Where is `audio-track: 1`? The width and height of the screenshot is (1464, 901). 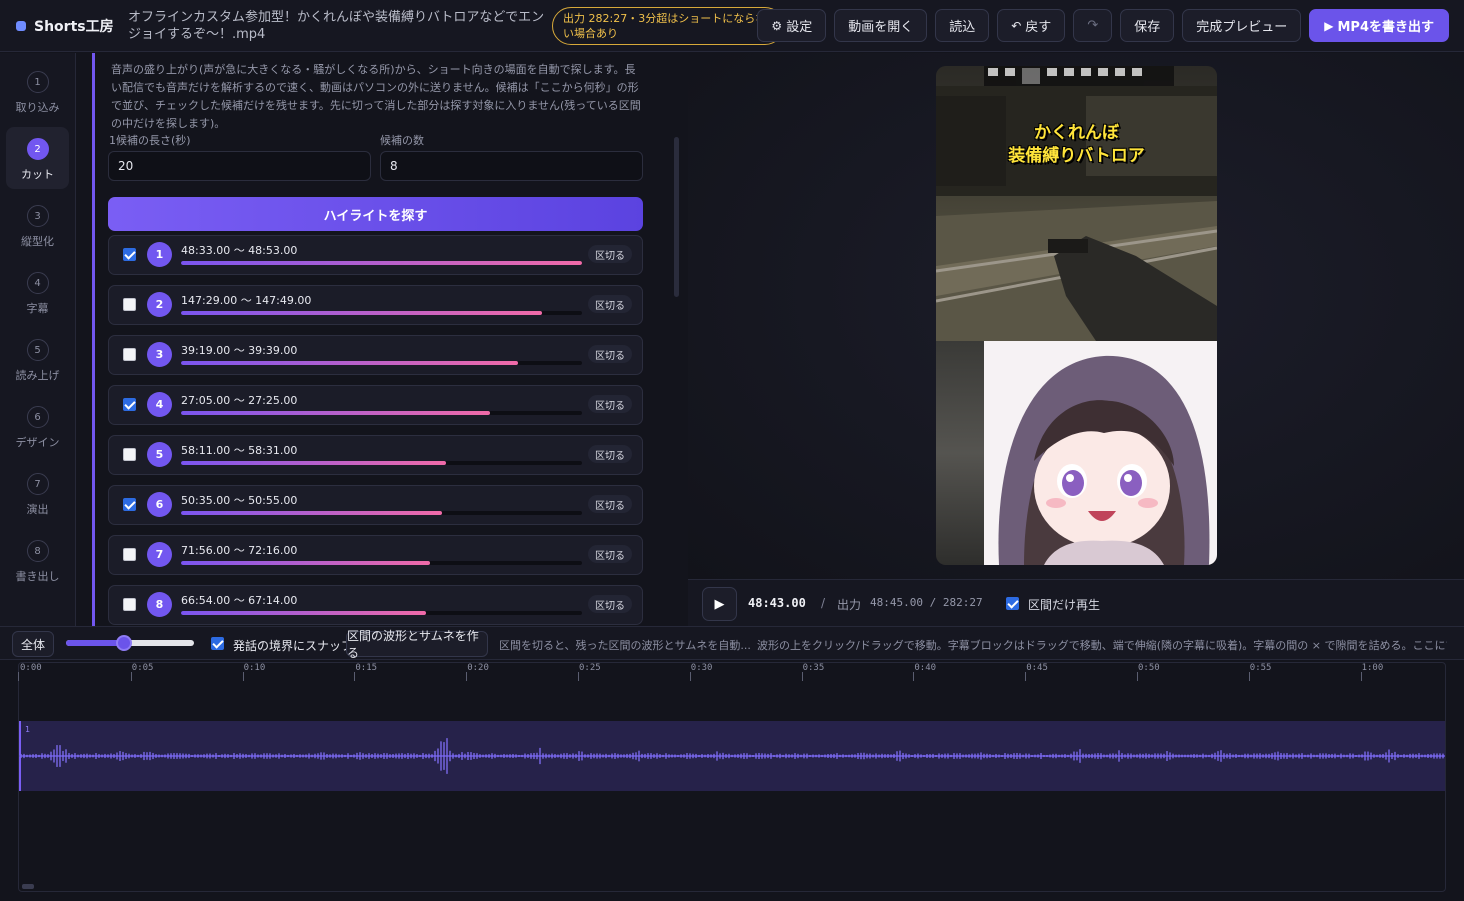 audio-track: 1 is located at coordinates (732, 756).